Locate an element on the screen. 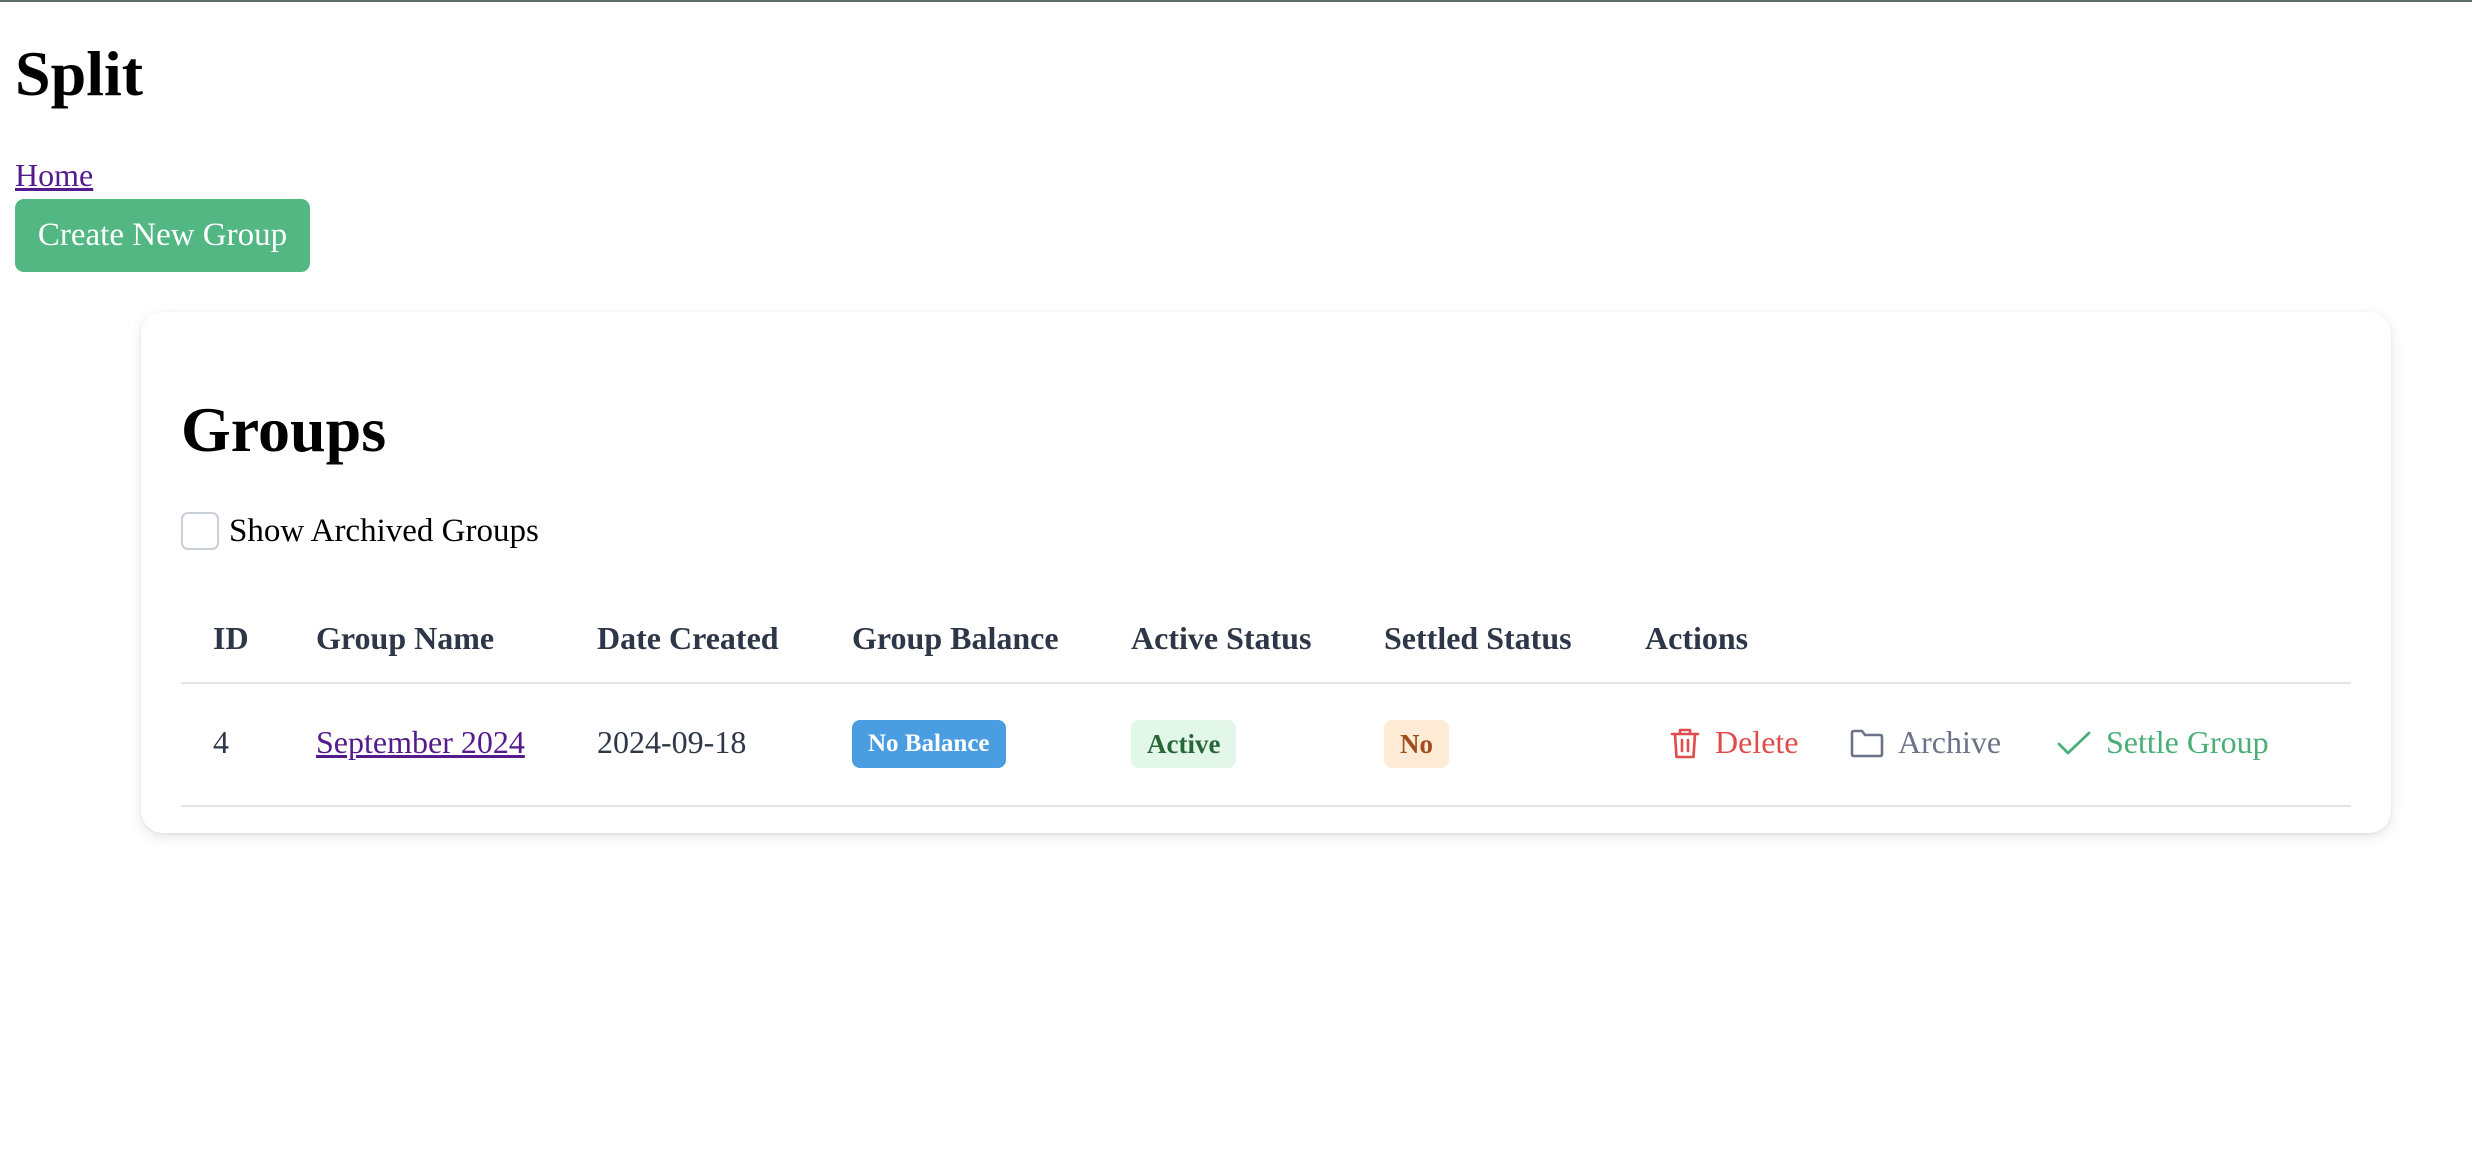  column-header-id: ID is located at coordinates (231, 638).